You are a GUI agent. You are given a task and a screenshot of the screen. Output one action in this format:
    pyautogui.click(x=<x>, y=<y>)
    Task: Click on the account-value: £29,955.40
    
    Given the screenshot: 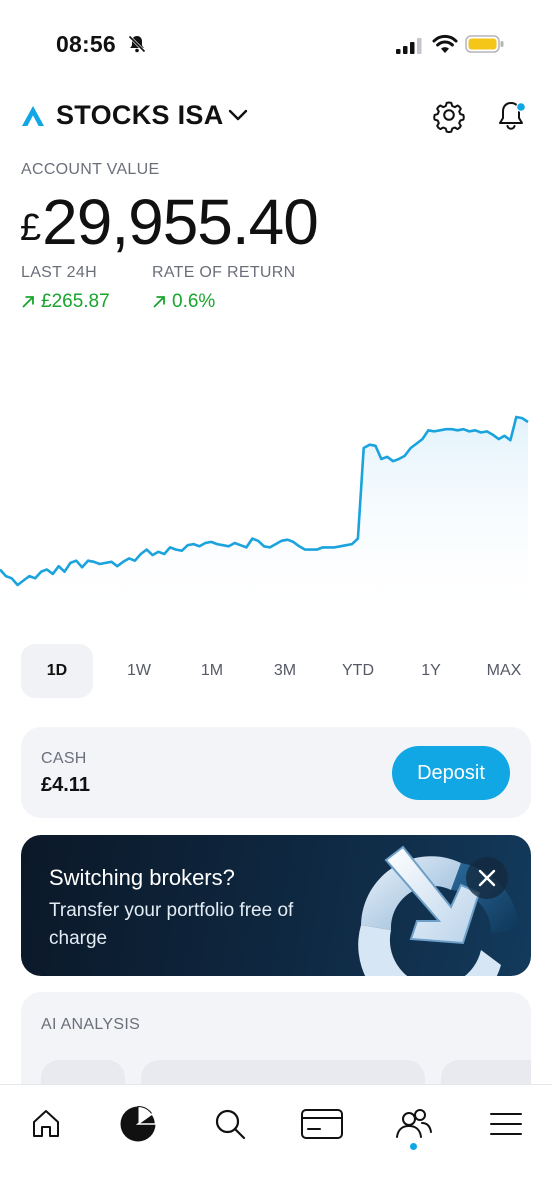 What is the action you would take?
    pyautogui.click(x=169, y=225)
    